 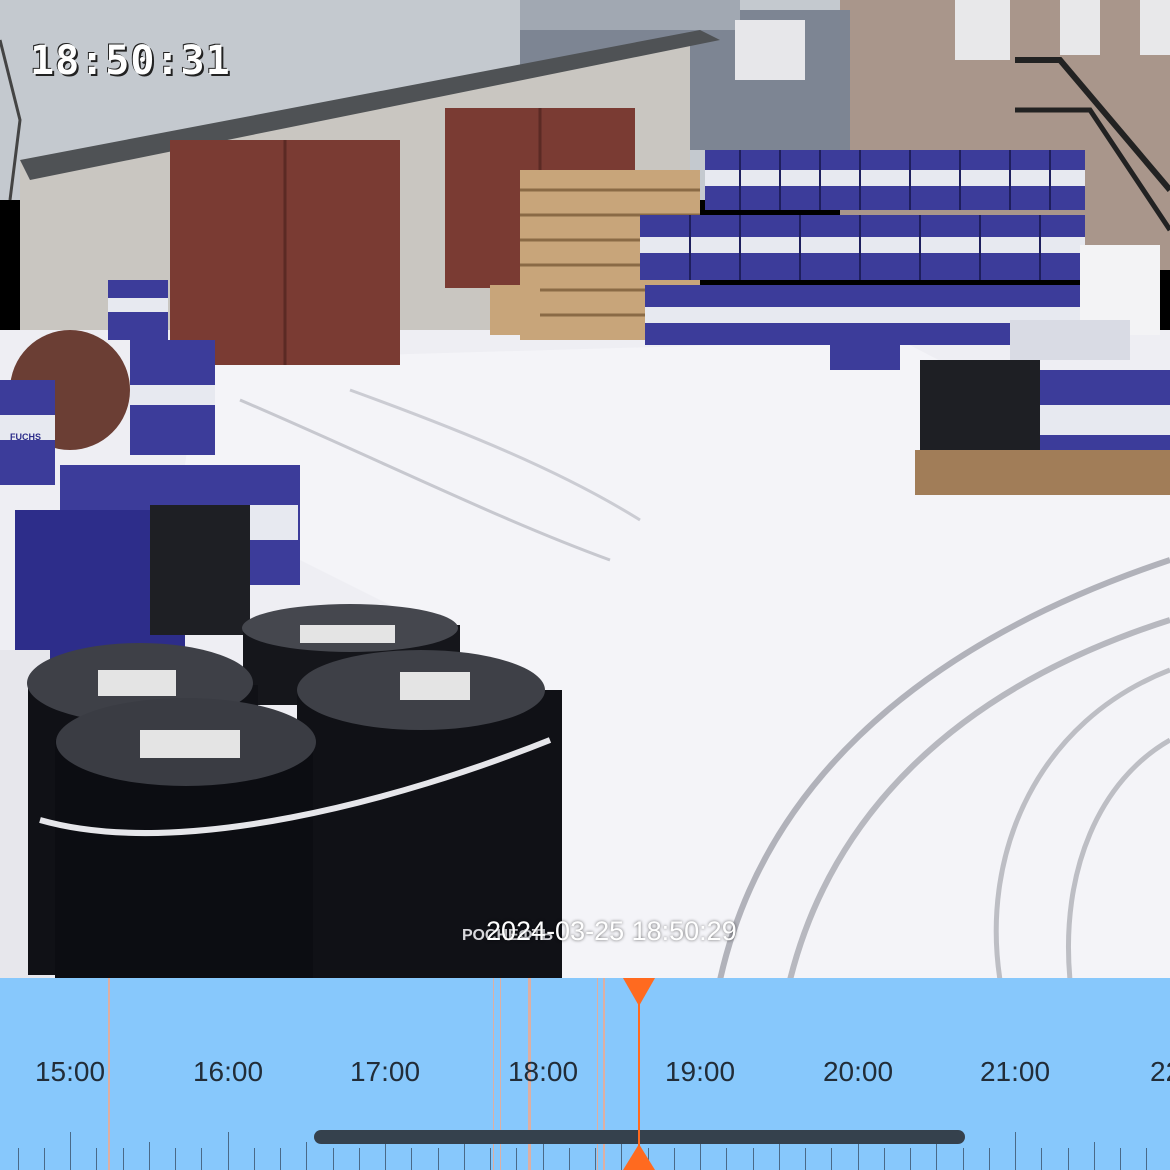 I want to click on triangle-down-icon, so click(x=639, y=992).